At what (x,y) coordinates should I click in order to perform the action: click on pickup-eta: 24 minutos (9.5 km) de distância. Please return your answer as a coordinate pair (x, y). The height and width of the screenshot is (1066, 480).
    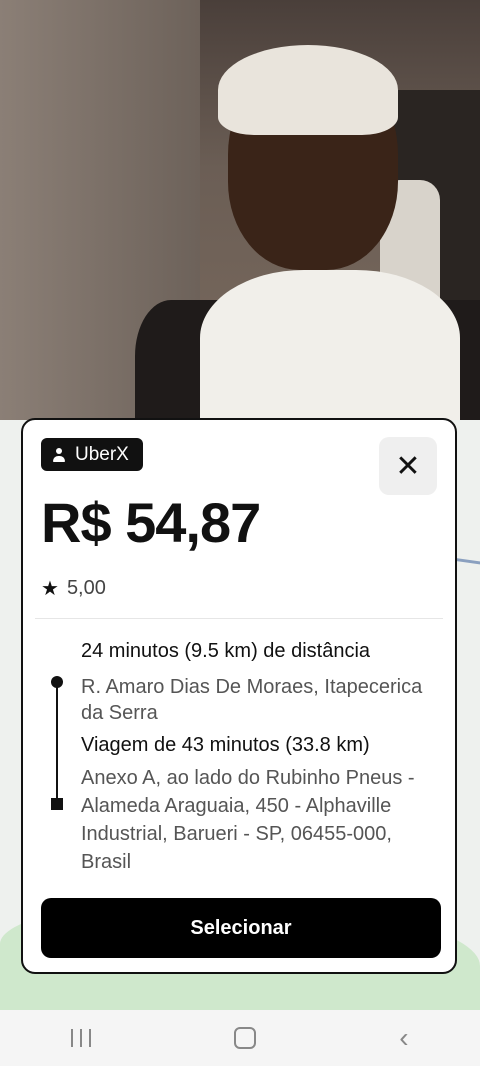
    Looking at the image, I should click on (226, 651).